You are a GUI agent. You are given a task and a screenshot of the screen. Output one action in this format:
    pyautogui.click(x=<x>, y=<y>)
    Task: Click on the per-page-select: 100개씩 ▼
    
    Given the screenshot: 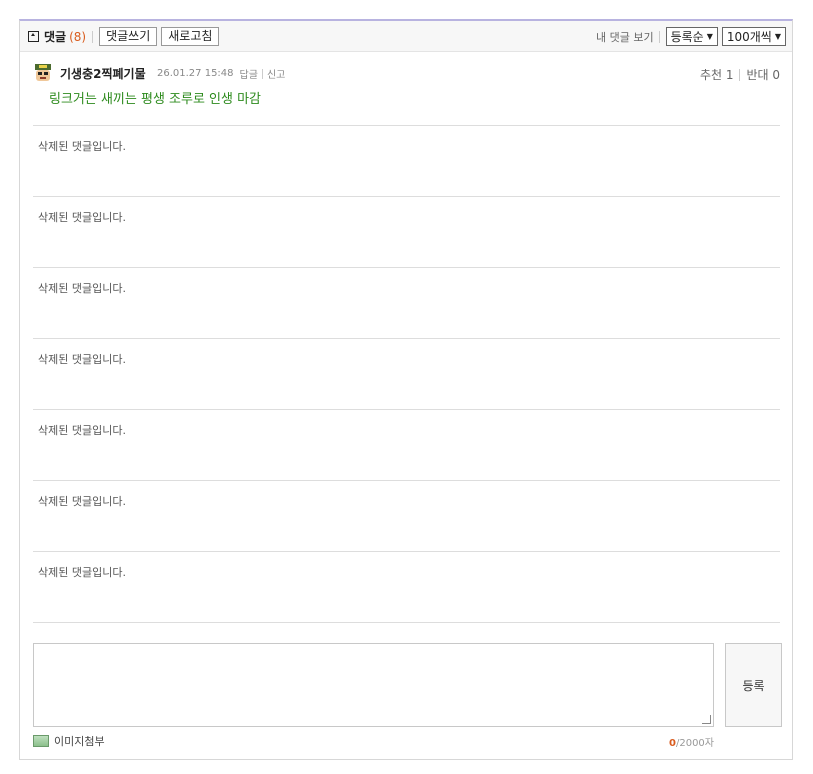 What is the action you would take?
    pyautogui.click(x=753, y=36)
    